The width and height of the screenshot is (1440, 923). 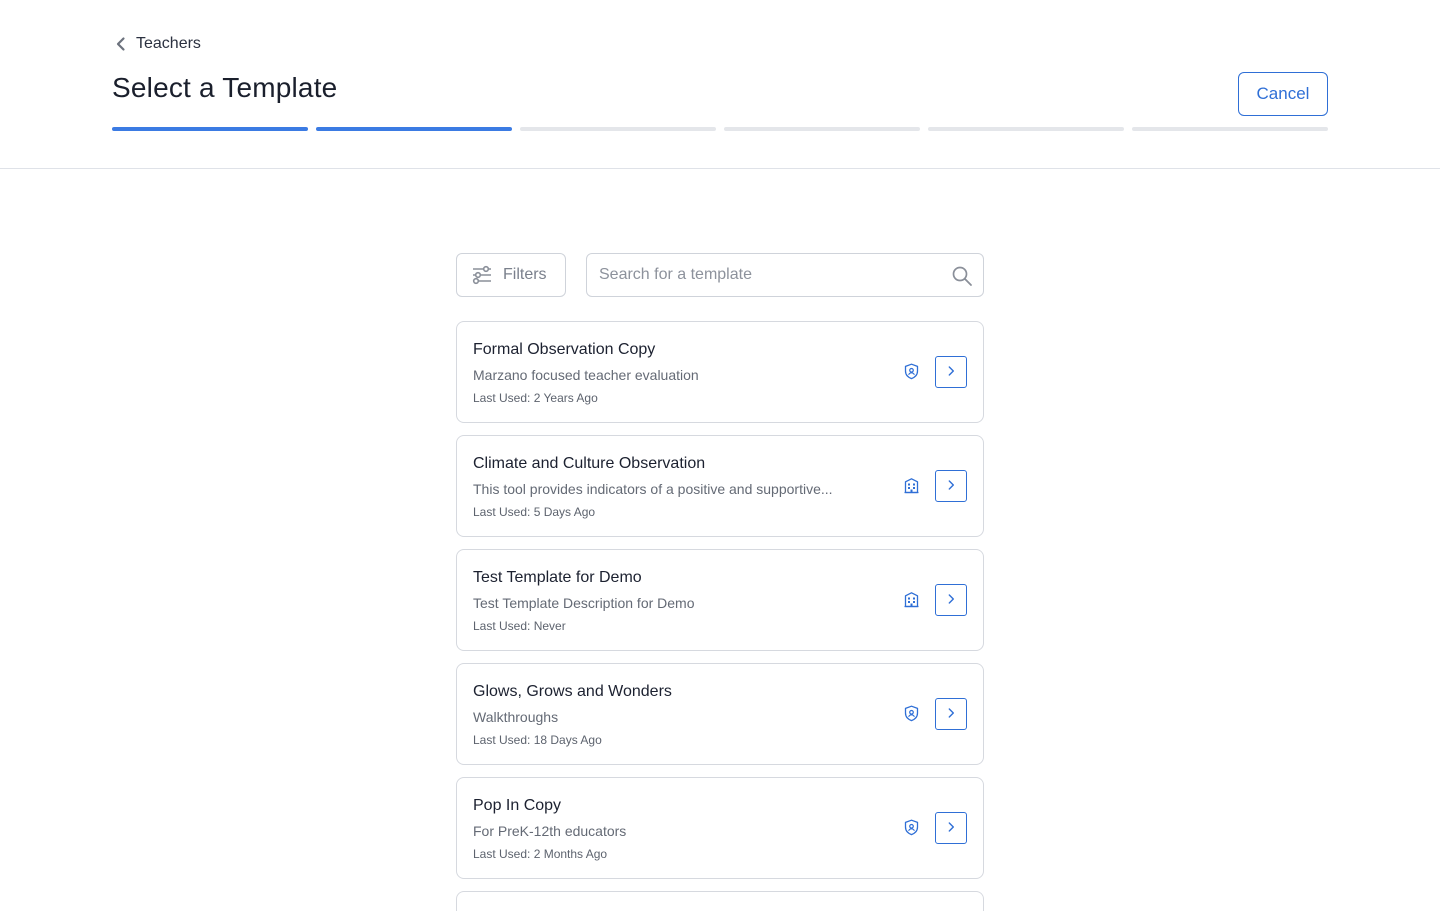 I want to click on template-last-used: Last Used: 2 Months Ago, so click(x=540, y=854).